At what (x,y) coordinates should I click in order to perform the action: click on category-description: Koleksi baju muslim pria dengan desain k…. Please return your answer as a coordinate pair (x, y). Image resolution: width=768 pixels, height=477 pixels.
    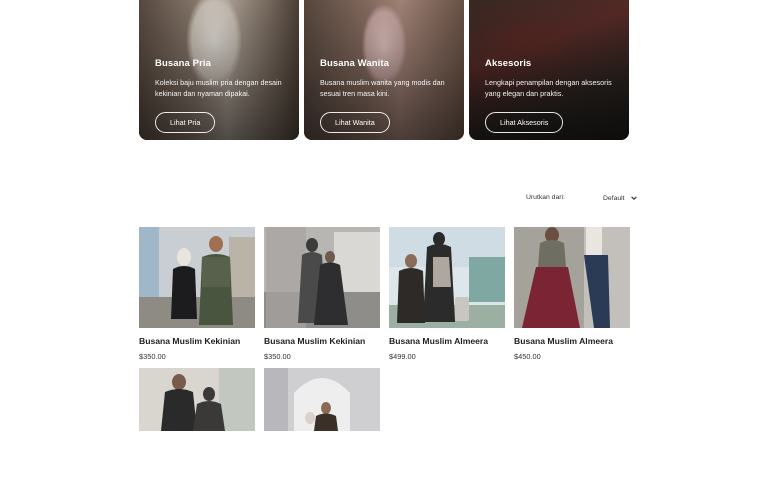
    Looking at the image, I should click on (218, 88).